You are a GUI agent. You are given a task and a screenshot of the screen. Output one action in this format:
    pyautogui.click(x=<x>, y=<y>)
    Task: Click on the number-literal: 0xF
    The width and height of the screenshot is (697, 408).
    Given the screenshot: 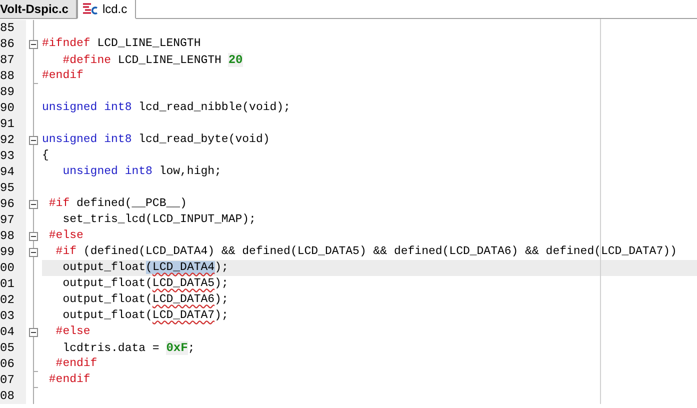 What is the action you would take?
    pyautogui.click(x=177, y=348)
    